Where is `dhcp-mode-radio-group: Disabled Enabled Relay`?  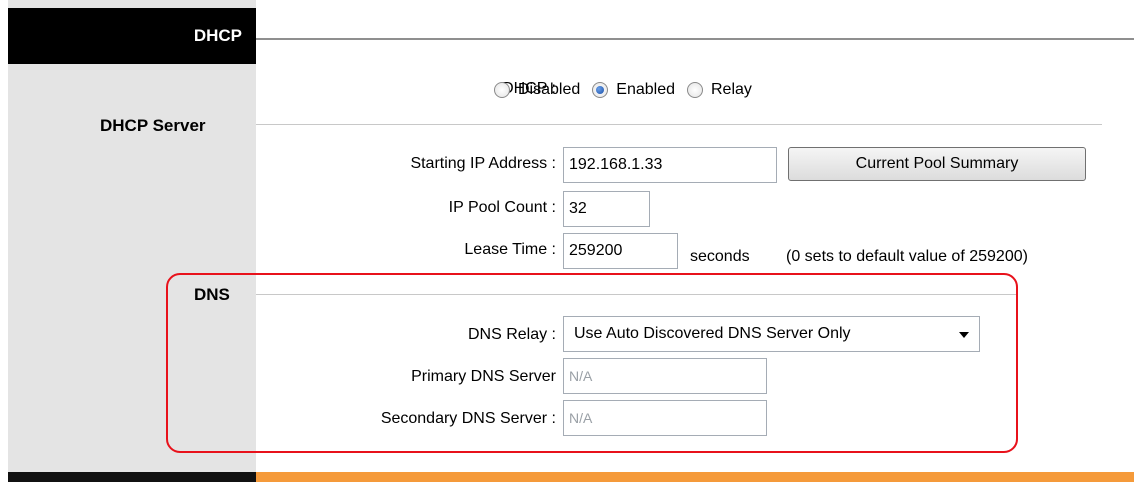 dhcp-mode-radio-group: Disabled Enabled Relay is located at coordinates (617, 90).